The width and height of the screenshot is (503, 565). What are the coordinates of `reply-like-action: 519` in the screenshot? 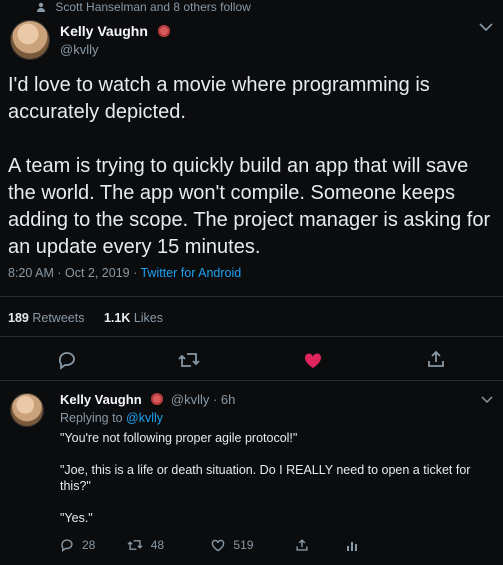 It's located at (232, 545).